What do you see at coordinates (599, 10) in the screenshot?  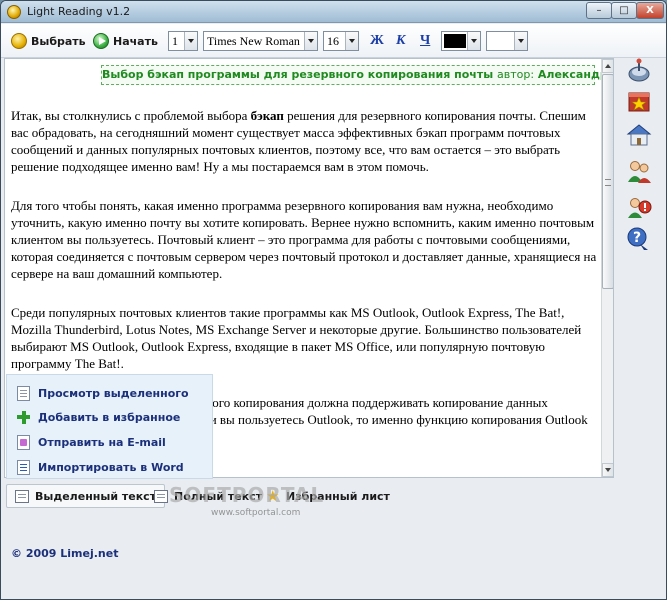 I see `minimize-button: –` at bounding box center [599, 10].